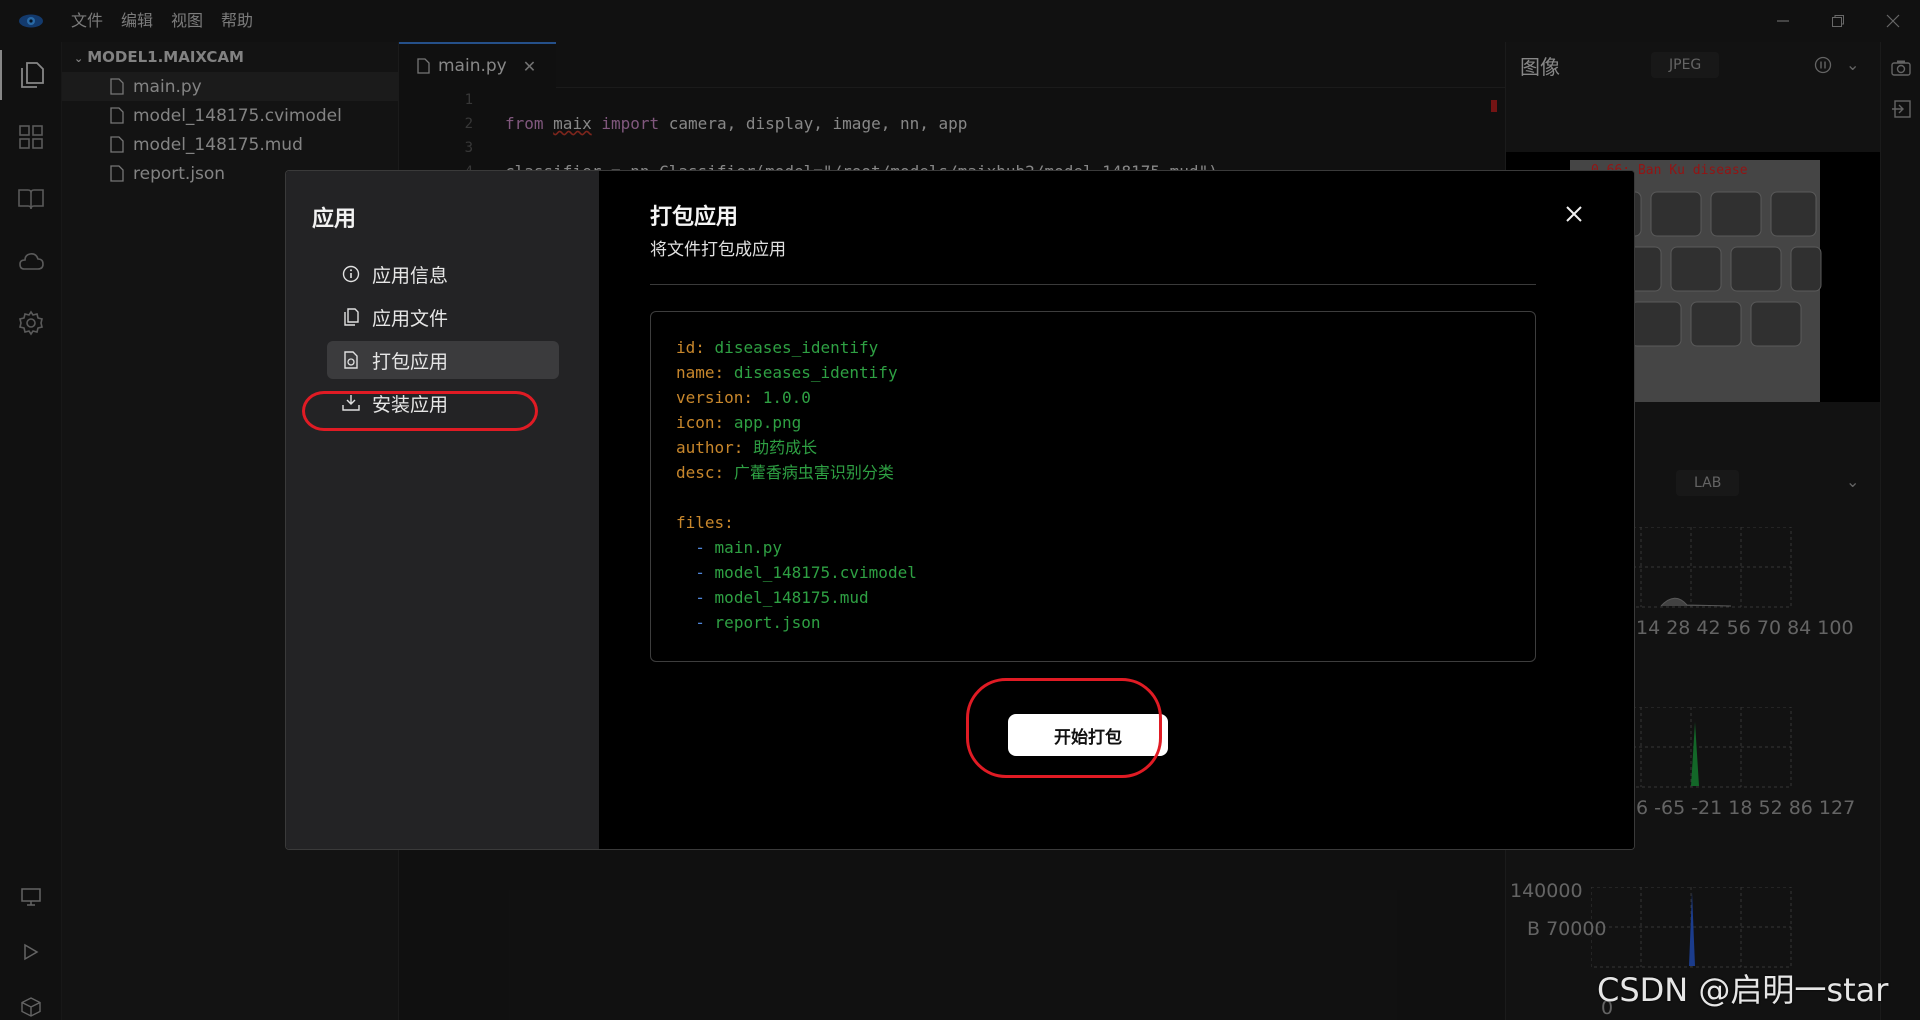 The image size is (1920, 1020). I want to click on nav-label: 打包应用, so click(410, 361).